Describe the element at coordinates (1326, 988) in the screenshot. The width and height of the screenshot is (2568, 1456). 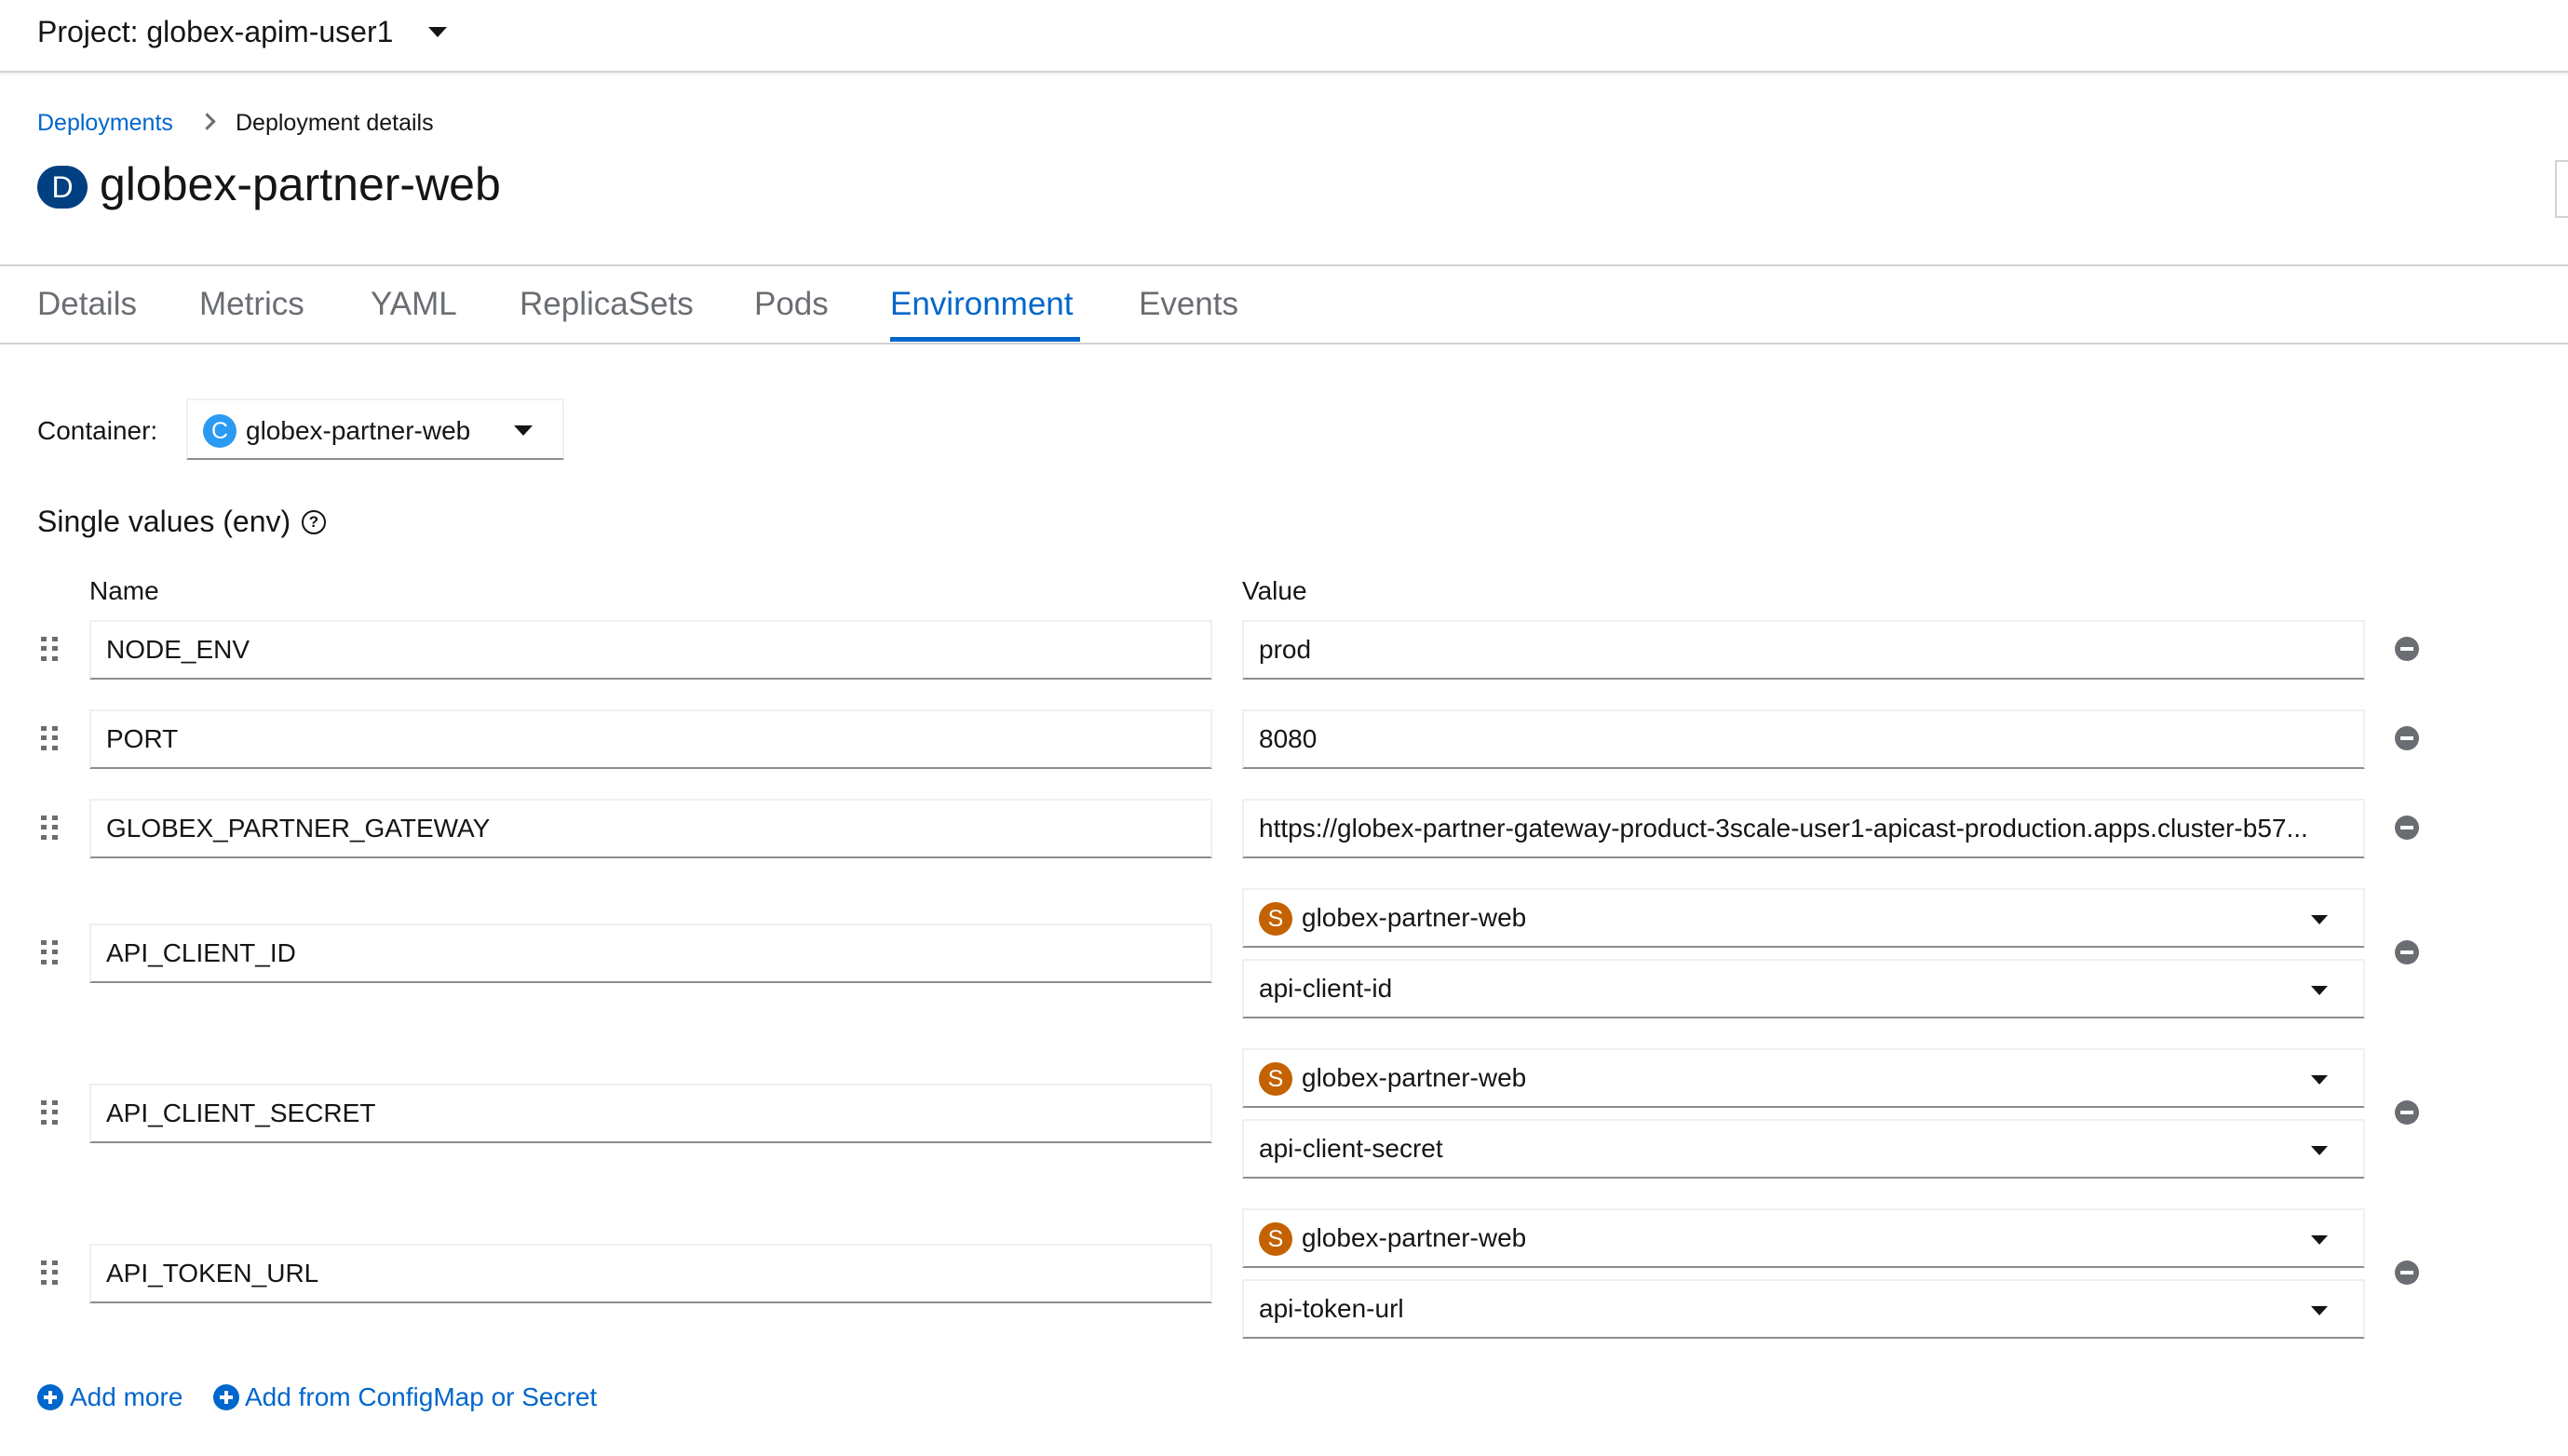
I see `secret-key-value: api-client-id` at that location.